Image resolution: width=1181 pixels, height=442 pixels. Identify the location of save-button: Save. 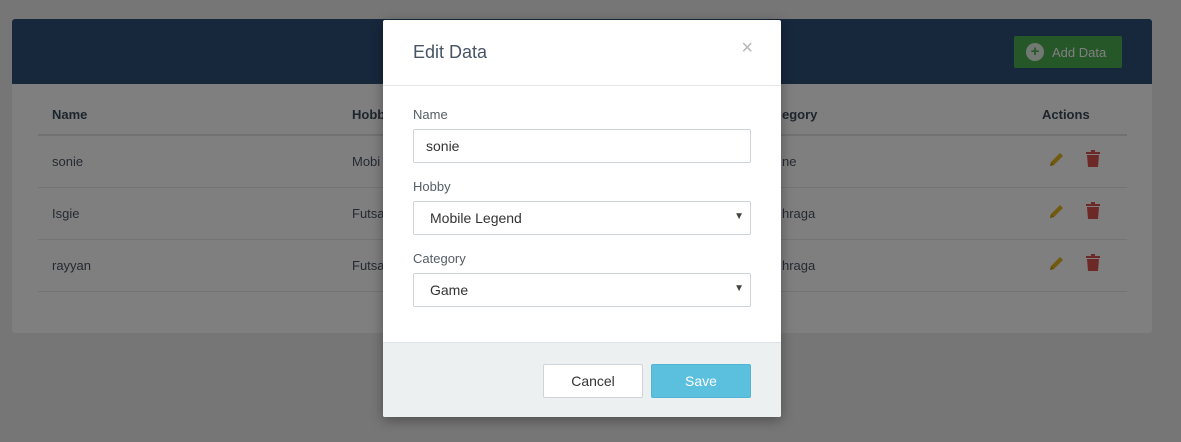
(701, 381).